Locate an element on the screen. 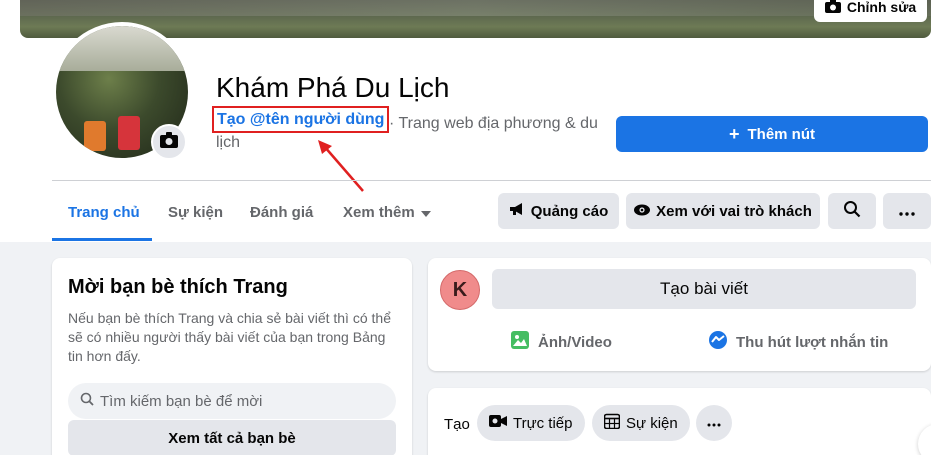 The image size is (931, 455). annotation-arrow-icon is located at coordinates (341, 166).